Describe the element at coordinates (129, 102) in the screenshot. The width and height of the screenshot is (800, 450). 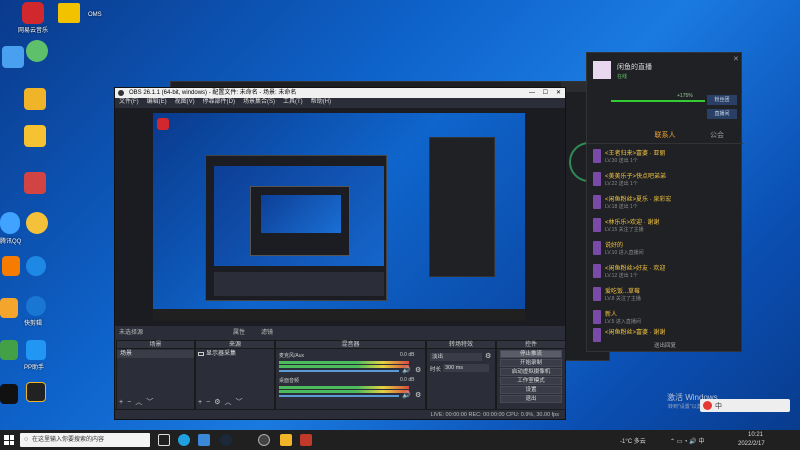
I see `menu-file: 文件(F)` at that location.